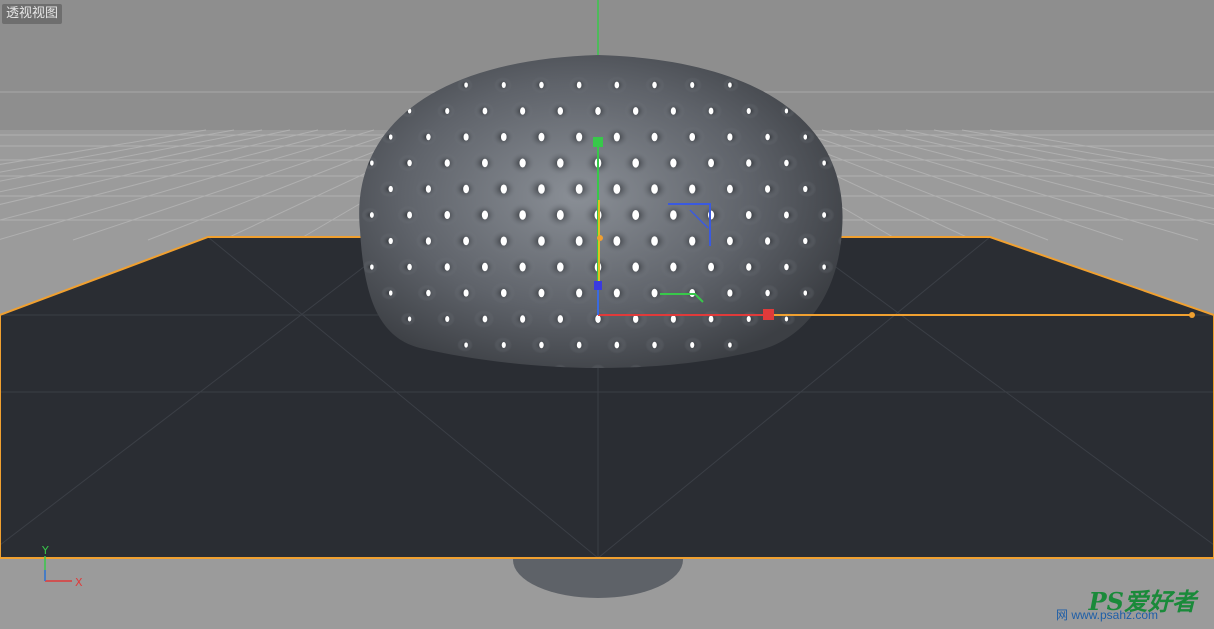 The image size is (1214, 629). I want to click on dimple, so click(826, 267).